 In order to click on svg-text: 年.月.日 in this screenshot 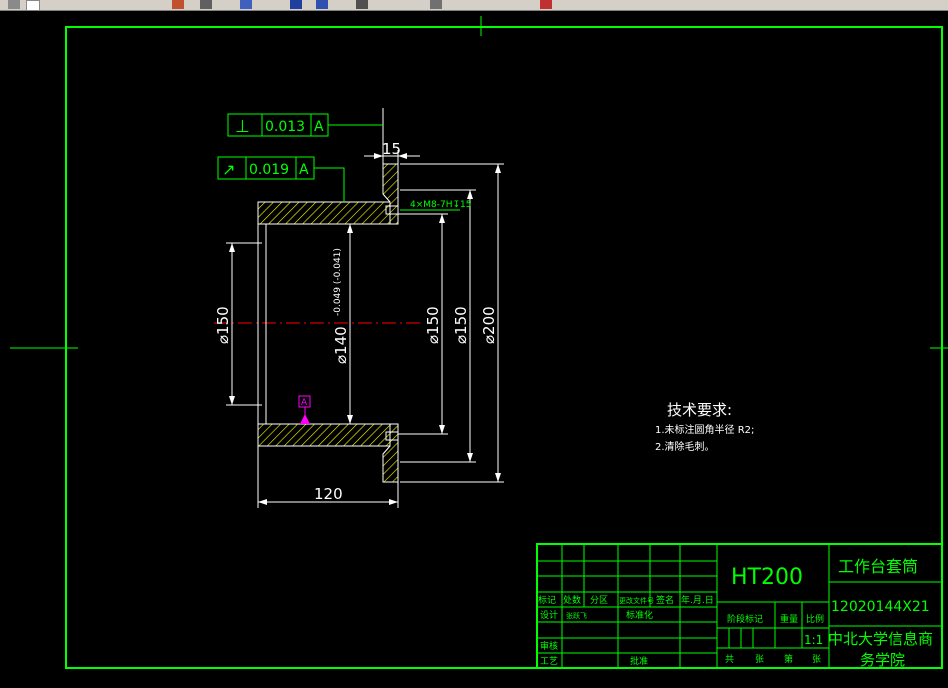, I will do `click(697, 600)`.